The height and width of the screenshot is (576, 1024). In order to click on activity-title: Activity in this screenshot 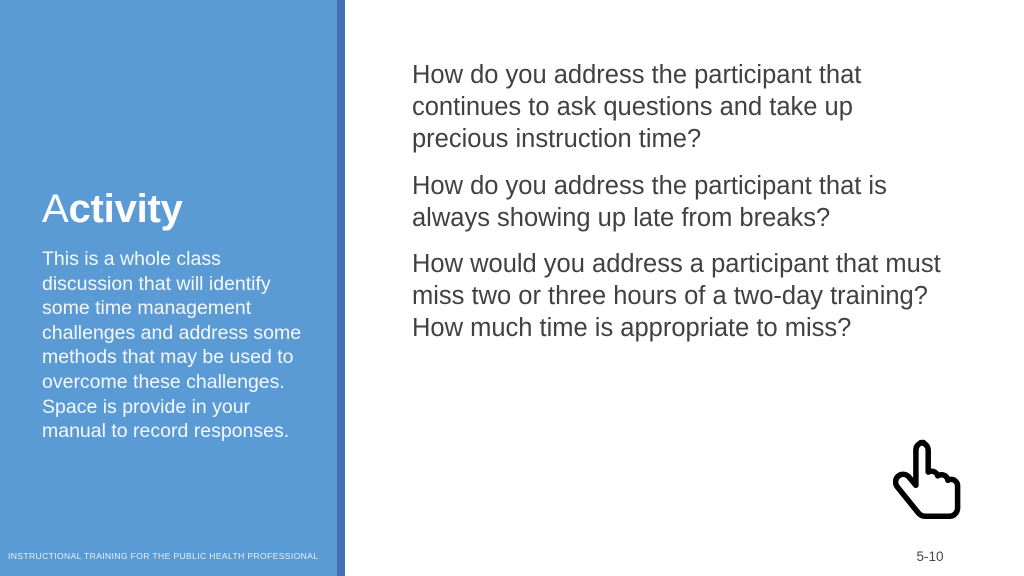, I will do `click(112, 209)`.